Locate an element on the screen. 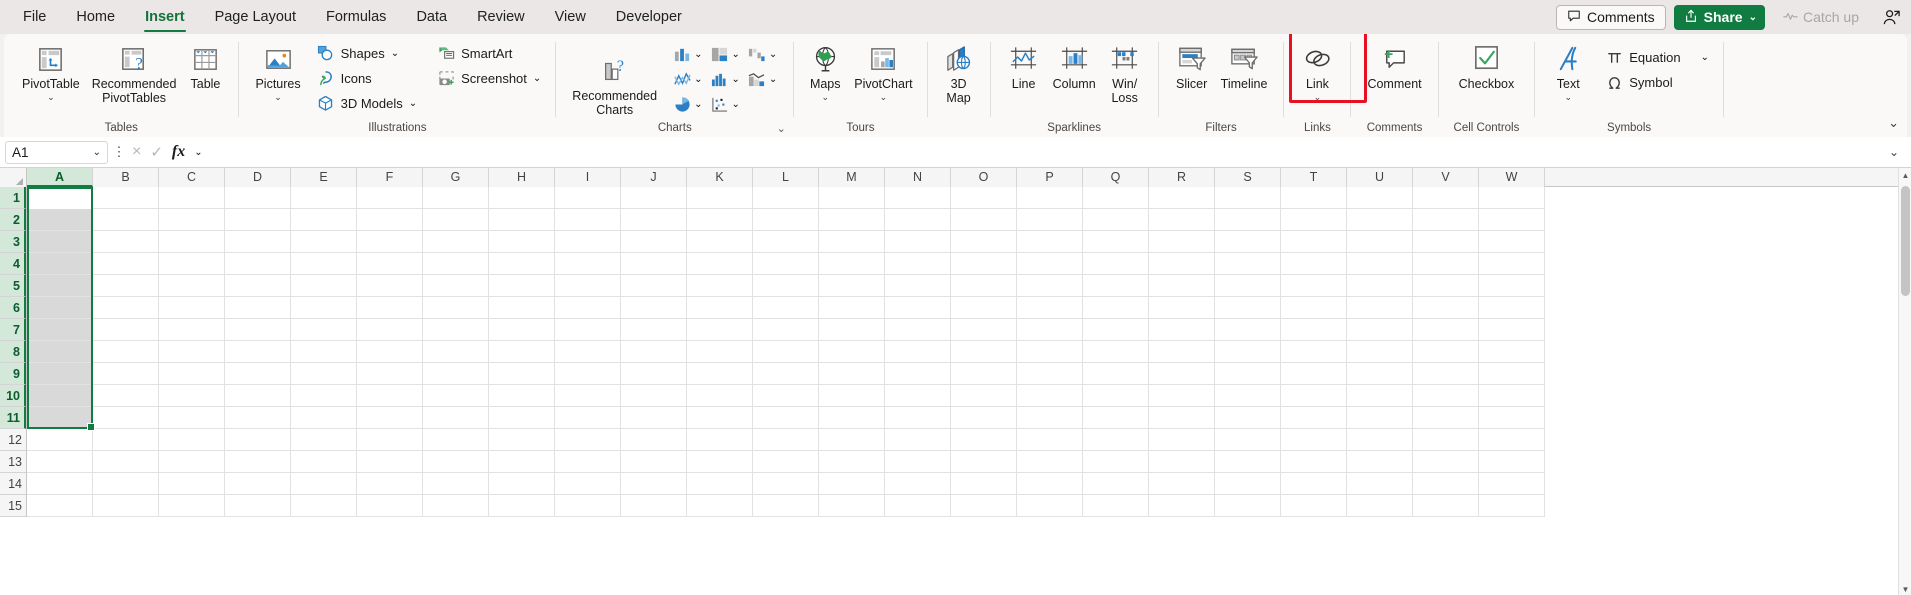 The image size is (1911, 595). cell-A15 is located at coordinates (60, 506).